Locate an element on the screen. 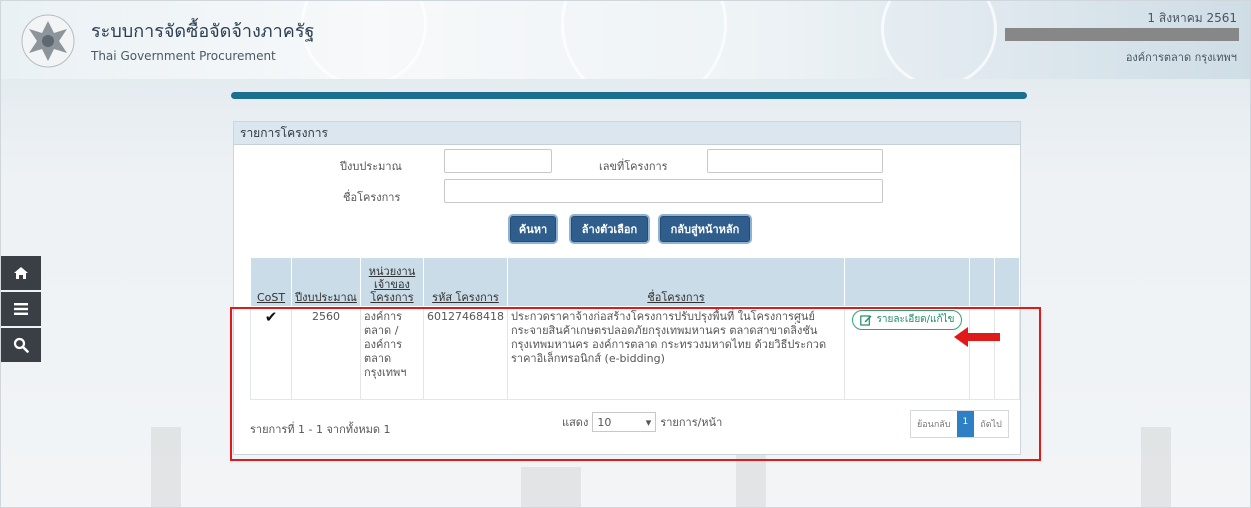 The width and height of the screenshot is (1251, 508). fiscal-year-label: ปีงบประมาณ is located at coordinates (371, 166).